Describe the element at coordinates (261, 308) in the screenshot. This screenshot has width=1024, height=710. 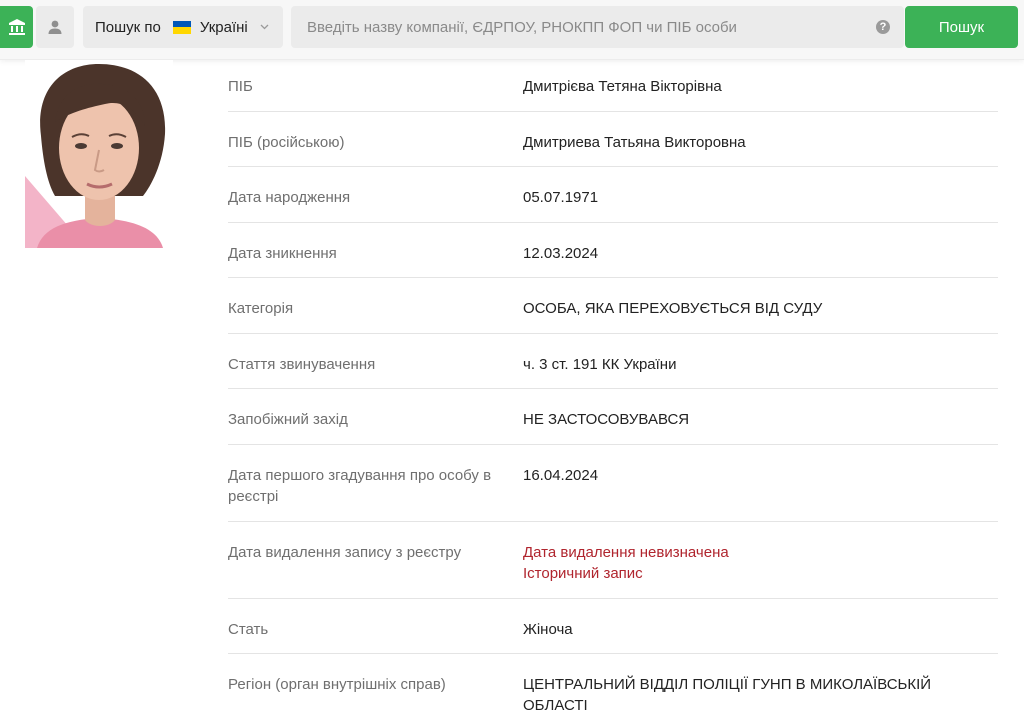
I see `detail-label: Категорія` at that location.